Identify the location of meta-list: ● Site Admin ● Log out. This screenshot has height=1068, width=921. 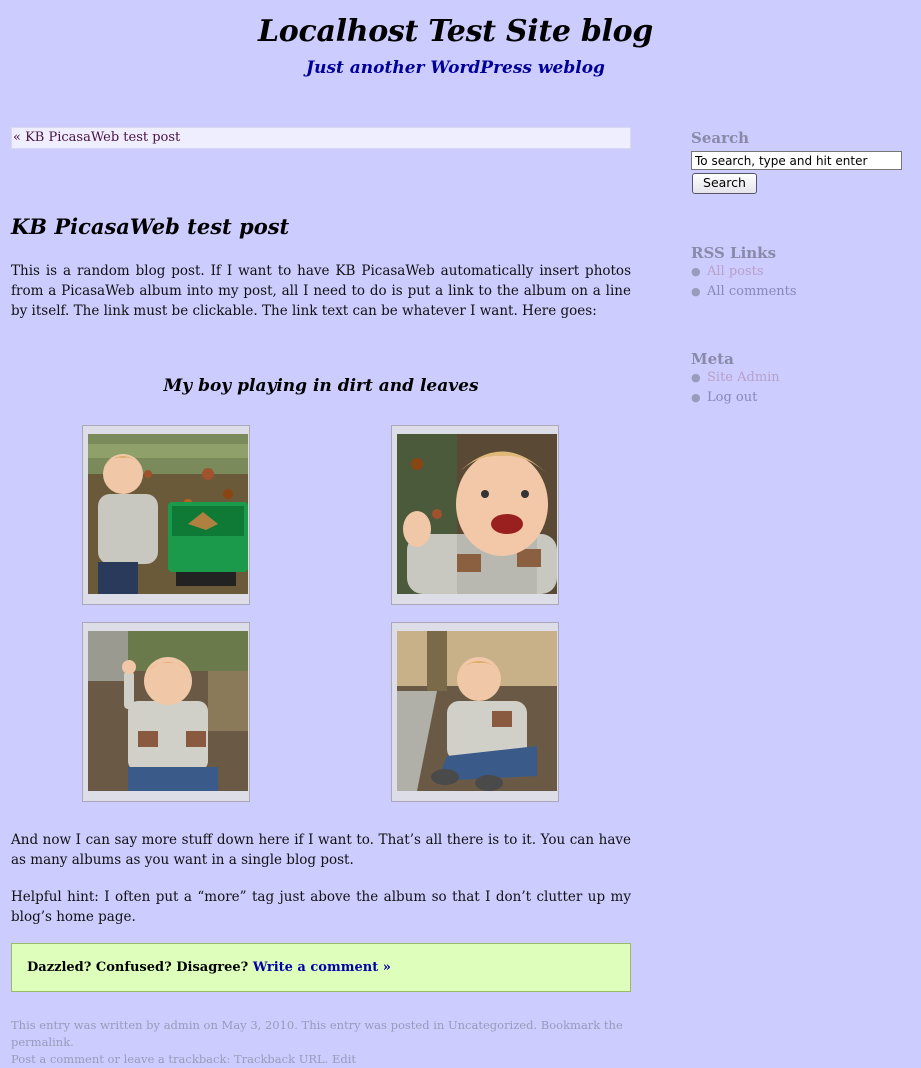
(735, 388).